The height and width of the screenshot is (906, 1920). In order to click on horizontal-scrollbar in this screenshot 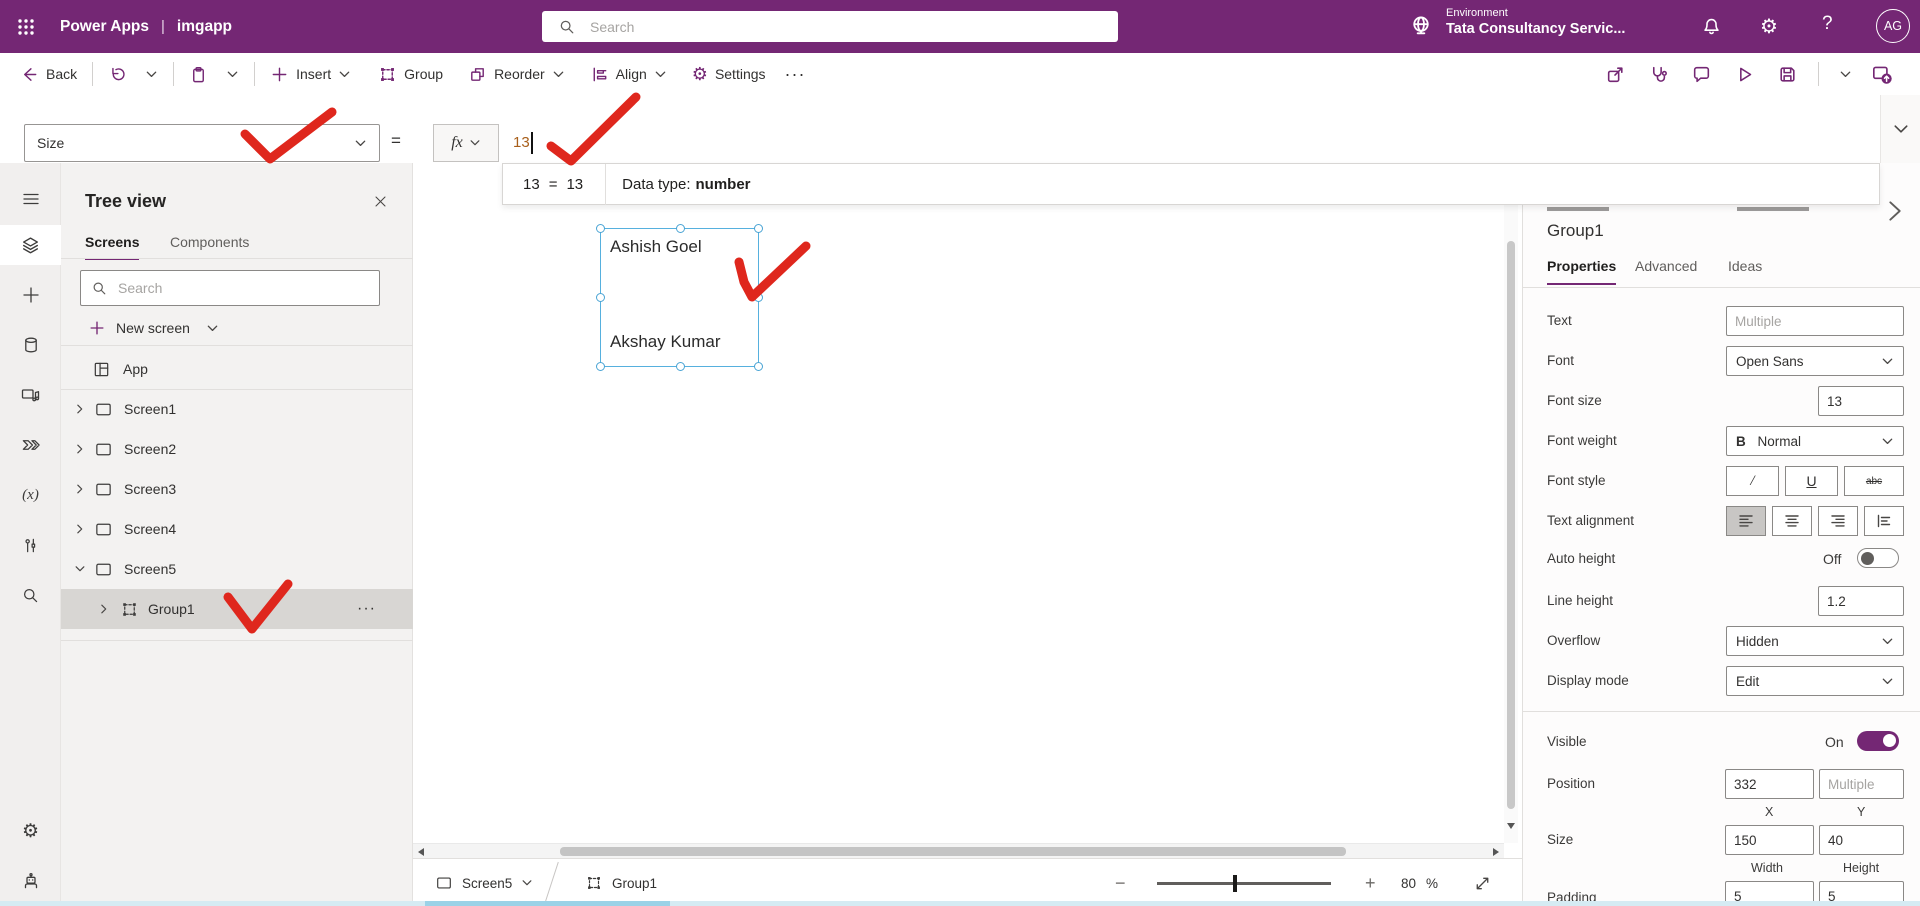, I will do `click(958, 850)`.